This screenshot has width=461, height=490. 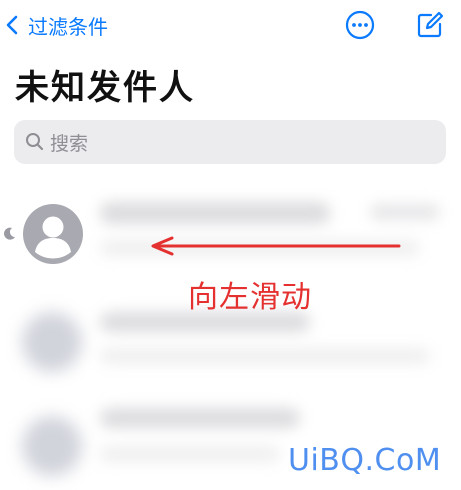 What do you see at coordinates (105, 88) in the screenshot?
I see `page-title: 未知发件人` at bounding box center [105, 88].